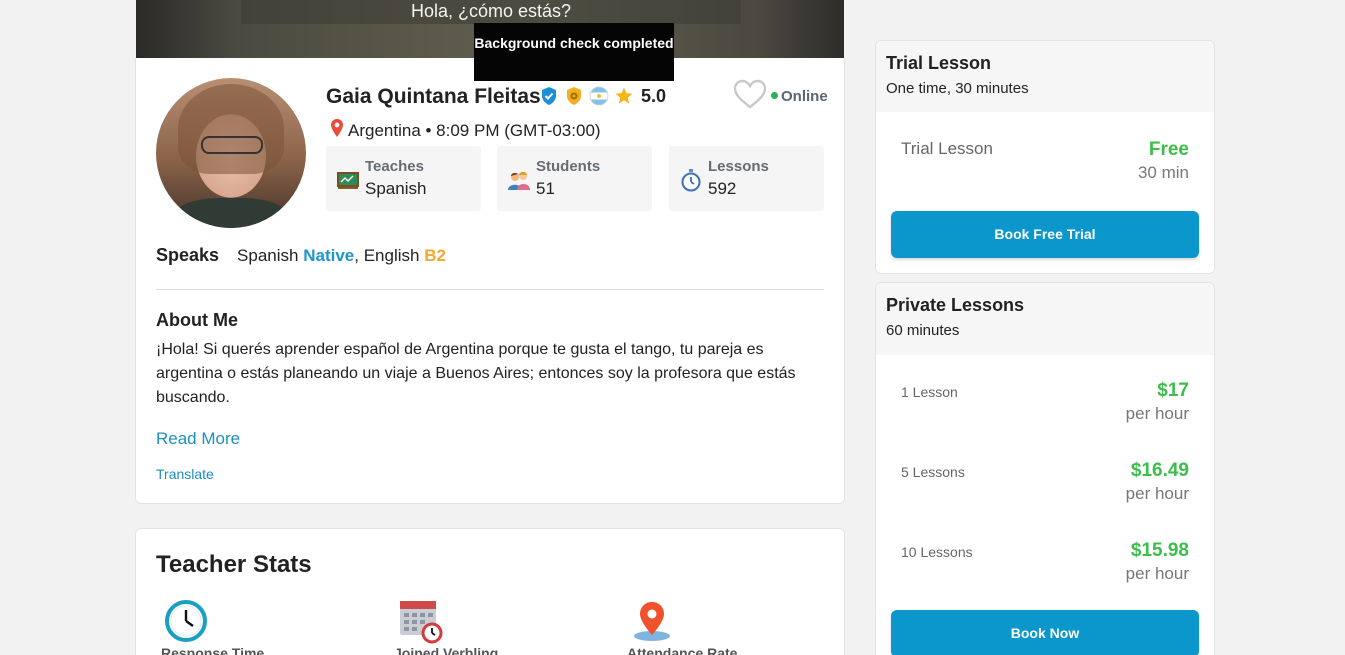  I want to click on package-price: $15.98, so click(1159, 550).